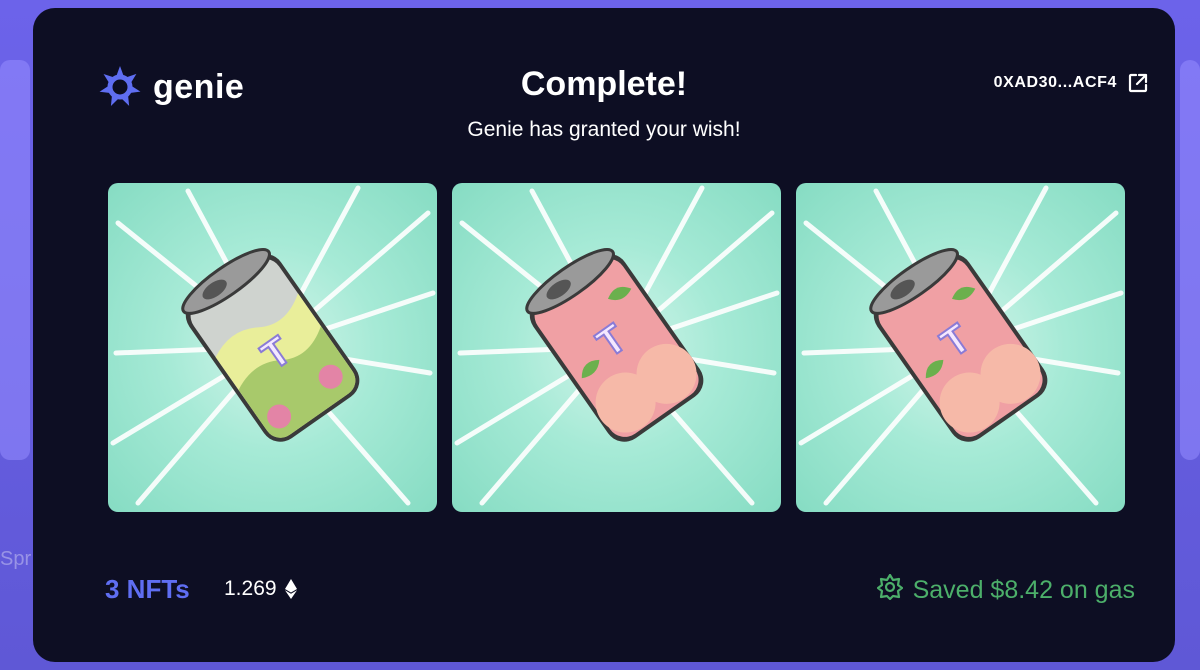  I want to click on price-value: 1.269, so click(250, 588).